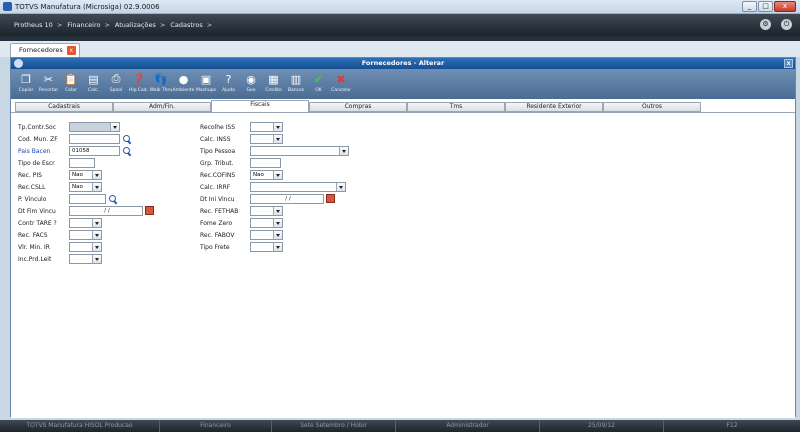 This screenshot has height=432, width=800. I want to click on label-dt-ini-vincu: Dt Ini Vincu, so click(217, 199).